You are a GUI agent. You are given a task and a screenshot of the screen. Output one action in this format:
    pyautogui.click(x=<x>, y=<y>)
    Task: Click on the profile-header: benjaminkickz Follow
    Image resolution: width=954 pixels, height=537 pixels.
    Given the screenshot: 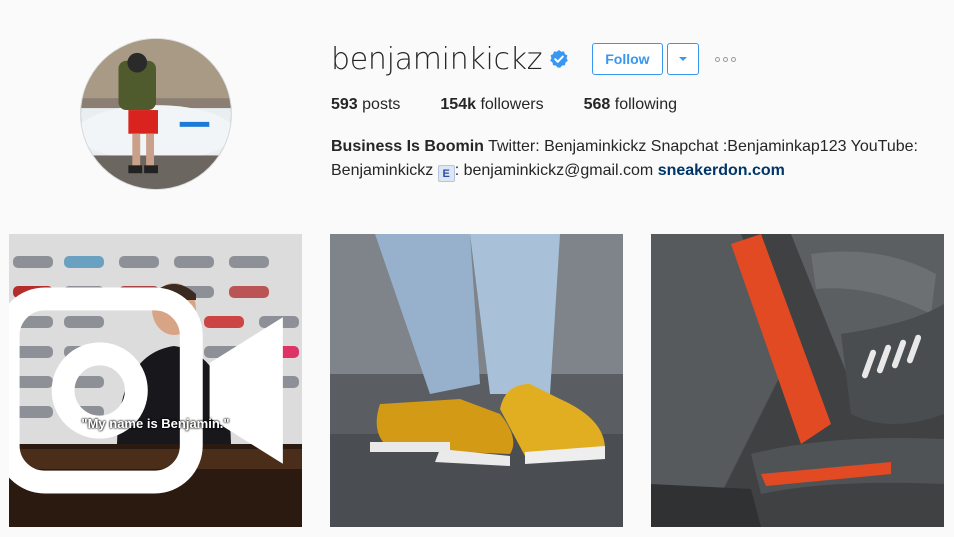 What is the action you would take?
    pyautogui.click(x=533, y=59)
    